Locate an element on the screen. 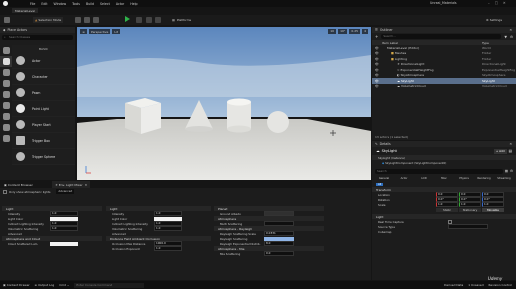 Image resolution: width=516 pixels, height=289 pixels. col2-indirect-field: 1.0 is located at coordinates (168, 223).